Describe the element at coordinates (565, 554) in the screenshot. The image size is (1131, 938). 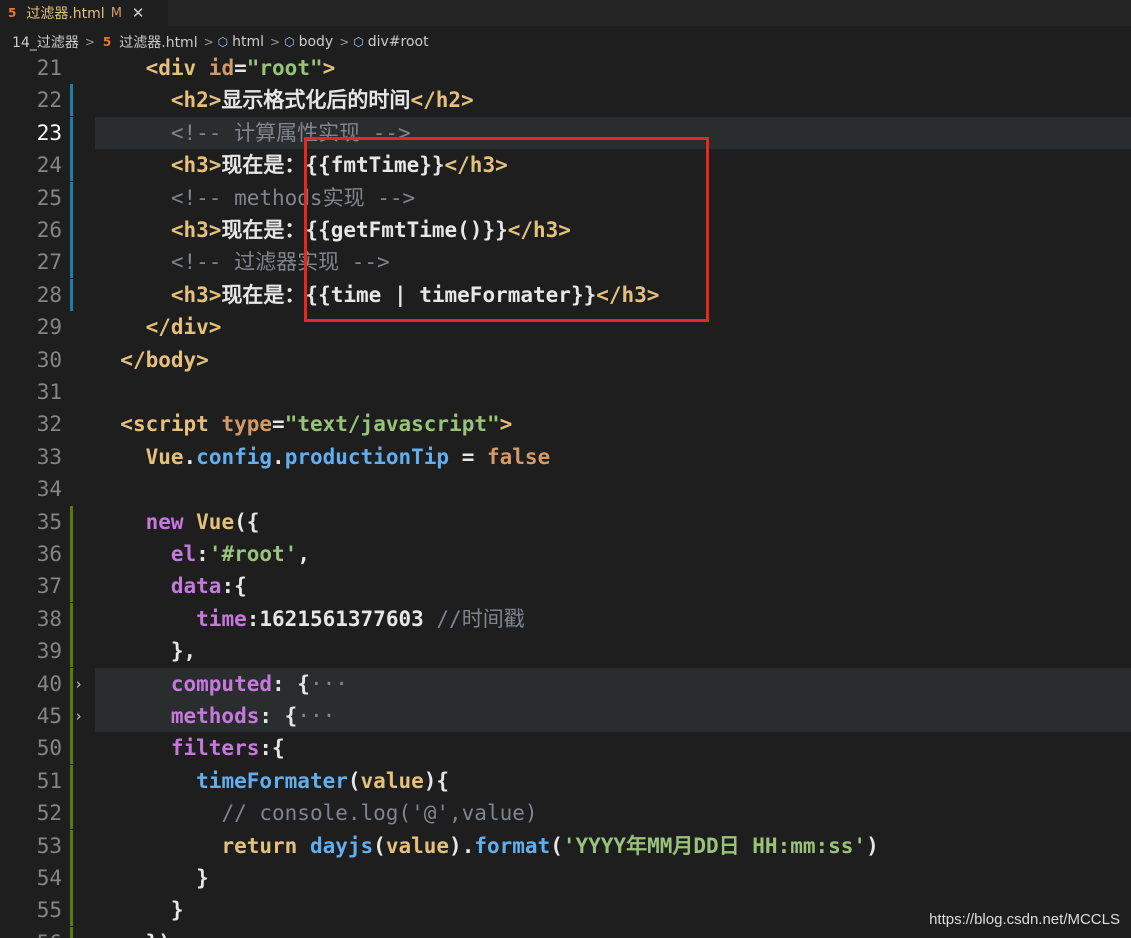
I see `code-line: 36 el:'#root',` at that location.